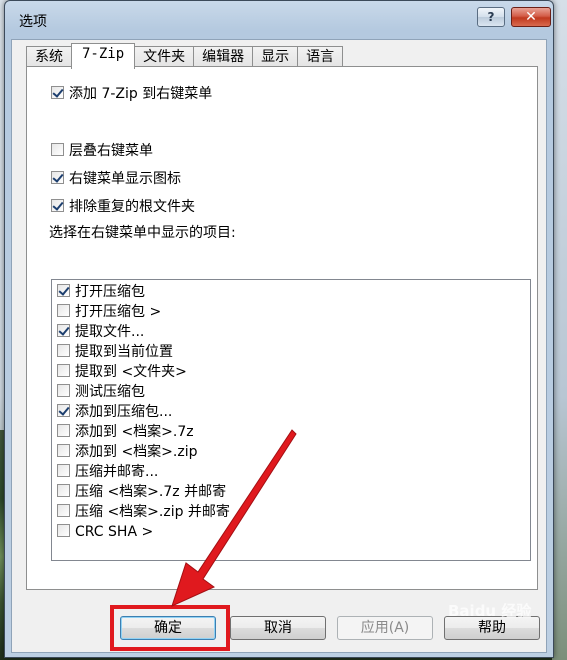  What do you see at coordinates (125, 179) in the screenshot?
I see `option-label: 右键菜单显示图标` at bounding box center [125, 179].